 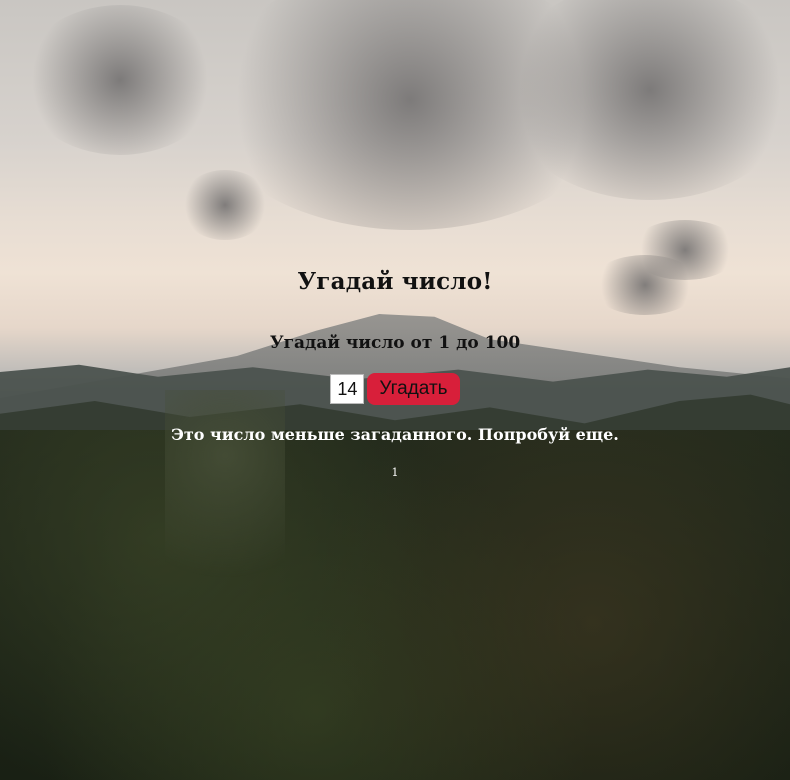 What do you see at coordinates (395, 281) in the screenshot?
I see `page-title: Угадай число!` at bounding box center [395, 281].